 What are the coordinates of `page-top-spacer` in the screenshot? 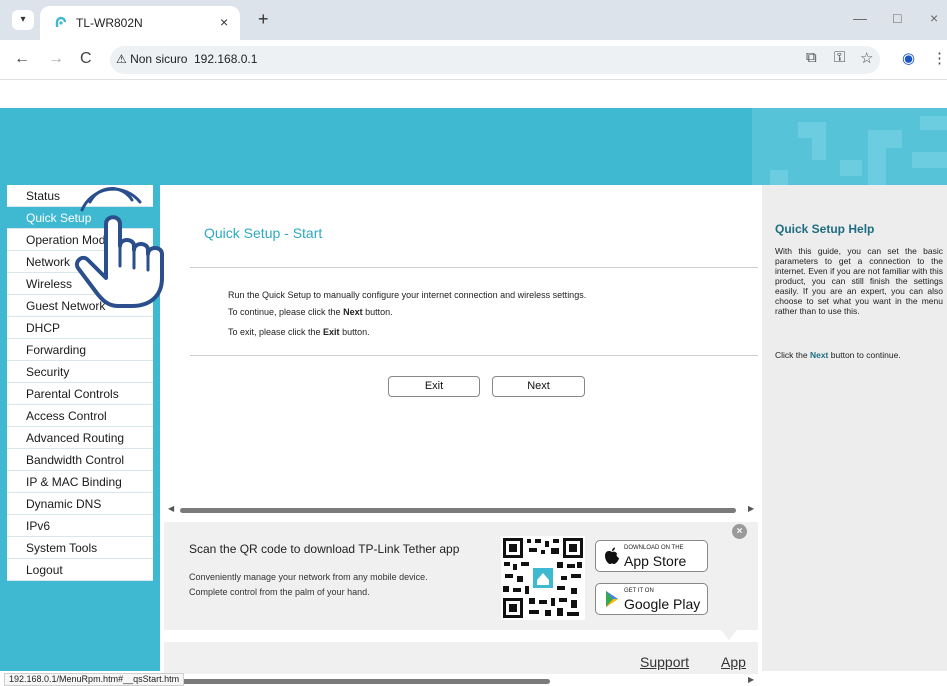 It's located at (473, 94).